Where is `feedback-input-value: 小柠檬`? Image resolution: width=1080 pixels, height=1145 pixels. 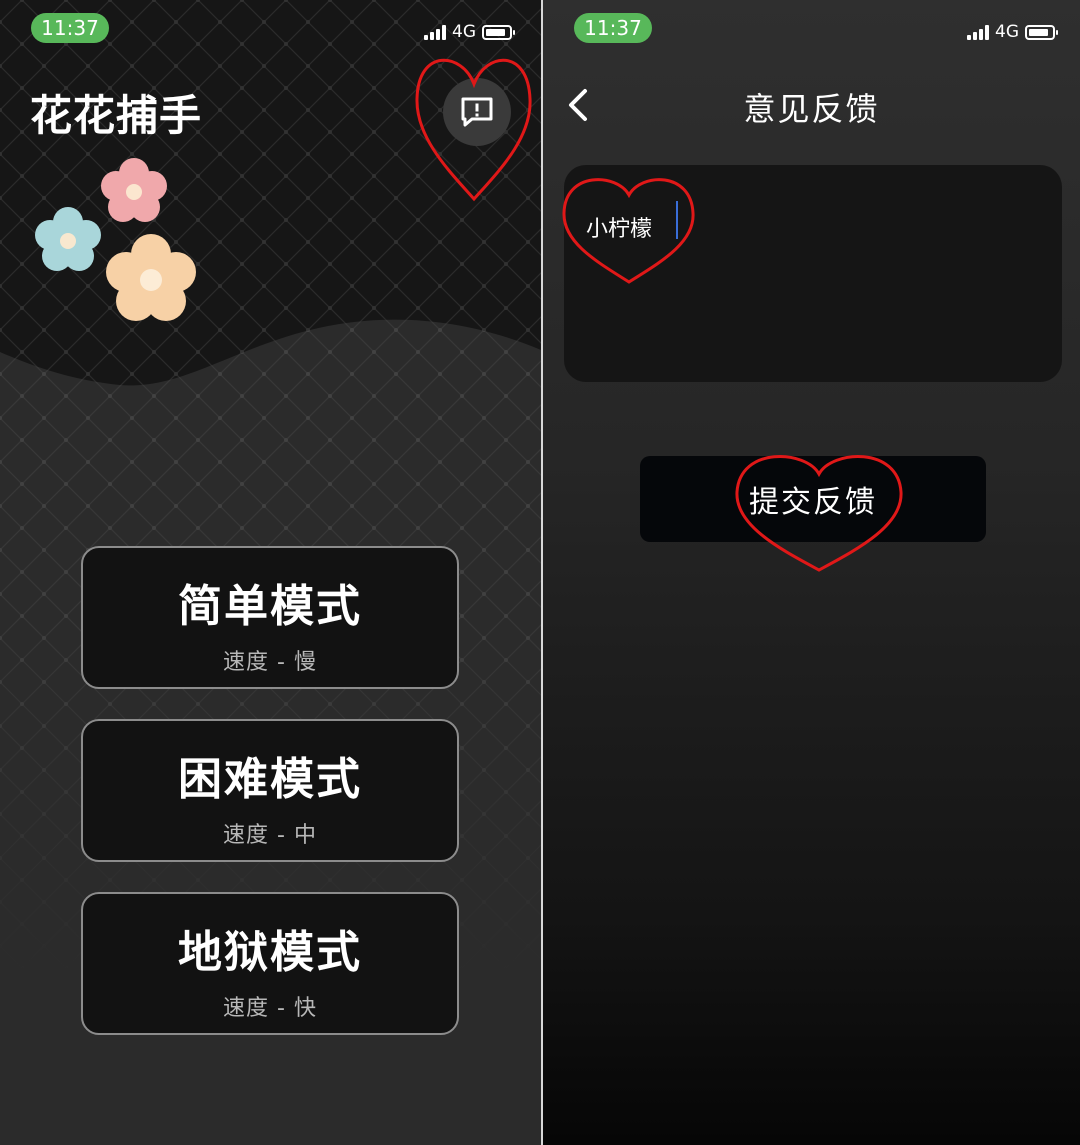 feedback-input-value: 小柠檬 is located at coordinates (619, 229).